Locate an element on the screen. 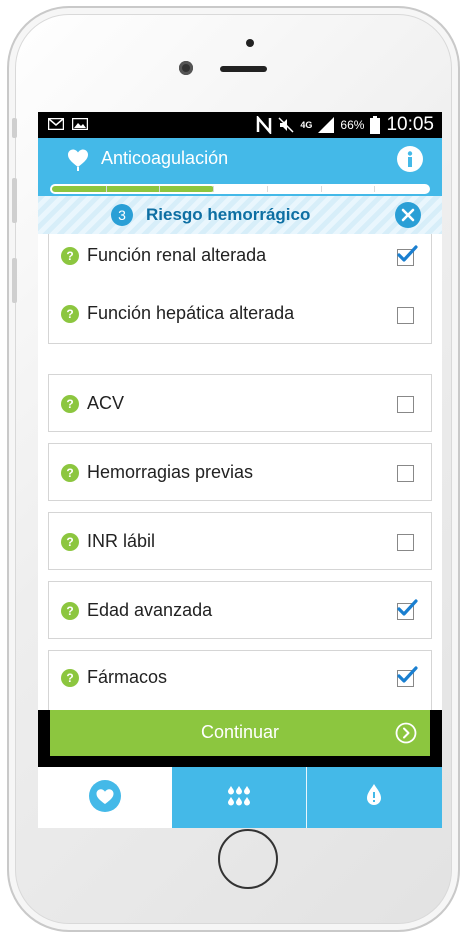 This screenshot has width=467, height=936. continue-label: Continuar is located at coordinates (240, 732).